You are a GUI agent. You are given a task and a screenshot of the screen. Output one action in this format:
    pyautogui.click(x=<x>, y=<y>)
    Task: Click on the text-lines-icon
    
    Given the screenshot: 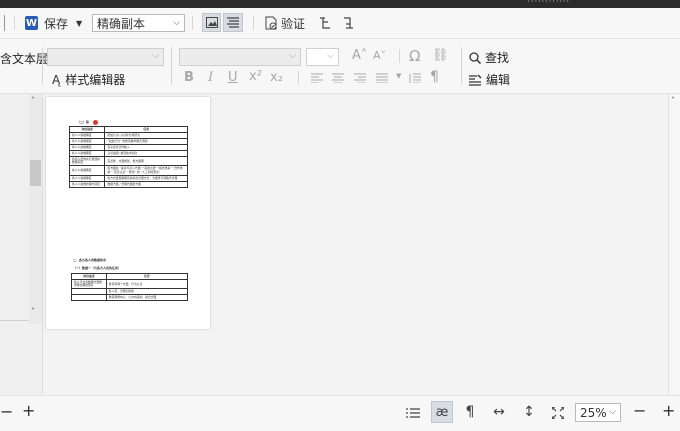 What is the action you would take?
    pyautogui.click(x=233, y=22)
    